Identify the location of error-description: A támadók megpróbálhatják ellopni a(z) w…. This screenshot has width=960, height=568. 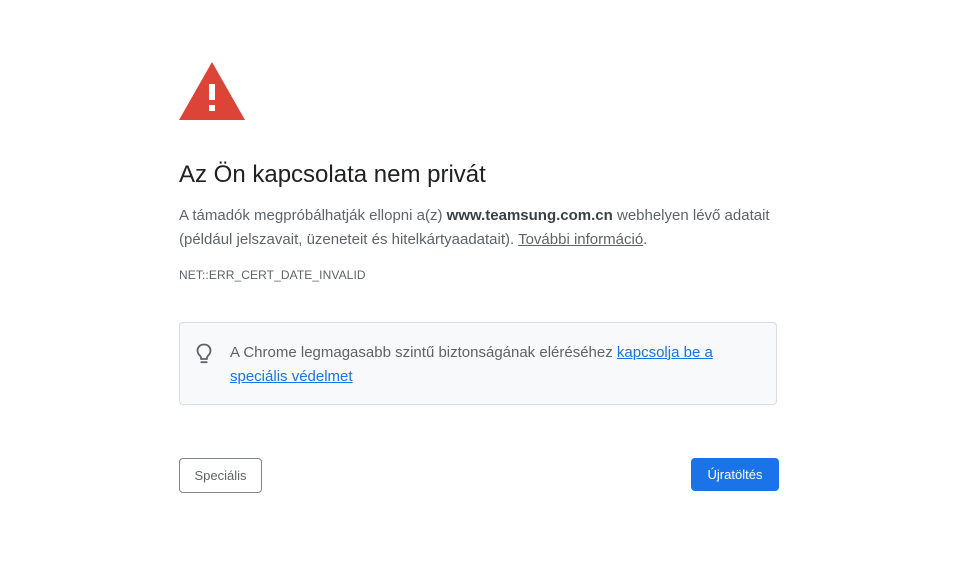
(479, 228).